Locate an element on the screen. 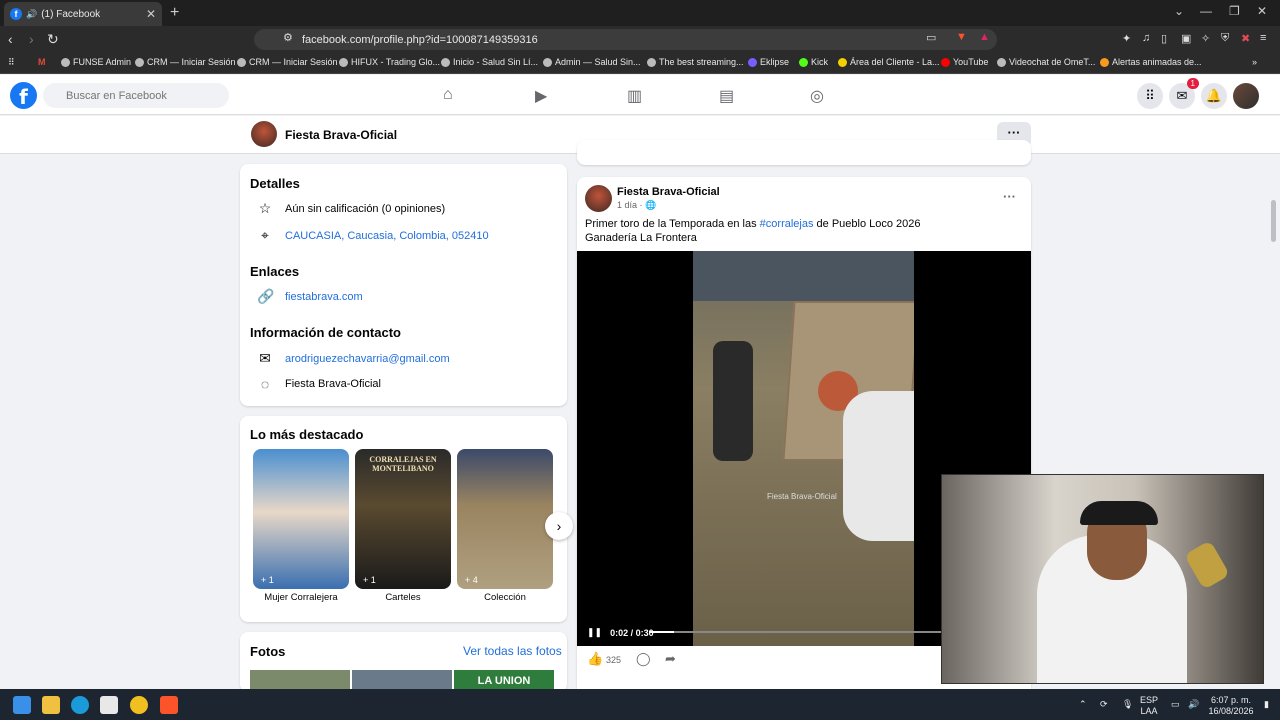  messenger-button: ✉ 1 is located at coordinates (1184, 93).